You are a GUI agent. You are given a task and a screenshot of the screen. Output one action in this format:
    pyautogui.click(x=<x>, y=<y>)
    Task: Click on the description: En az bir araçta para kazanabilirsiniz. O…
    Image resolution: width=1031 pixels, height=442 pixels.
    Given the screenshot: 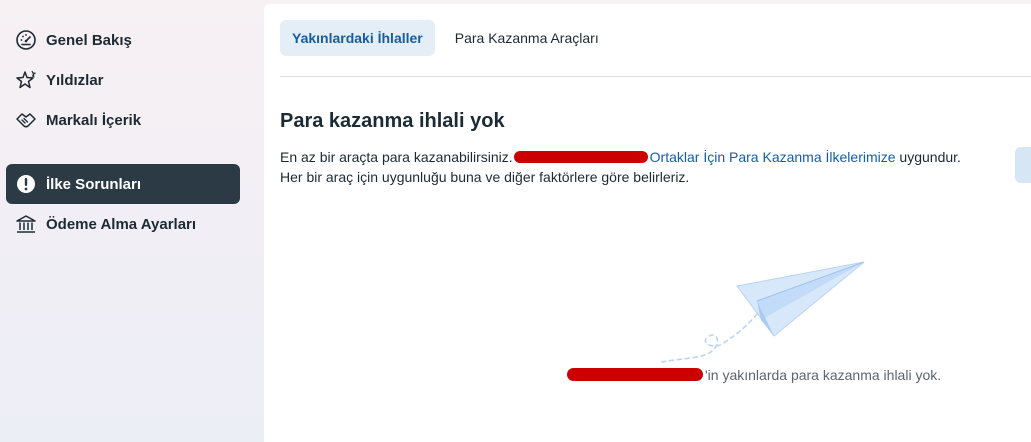 What is the action you would take?
    pyautogui.click(x=630, y=167)
    